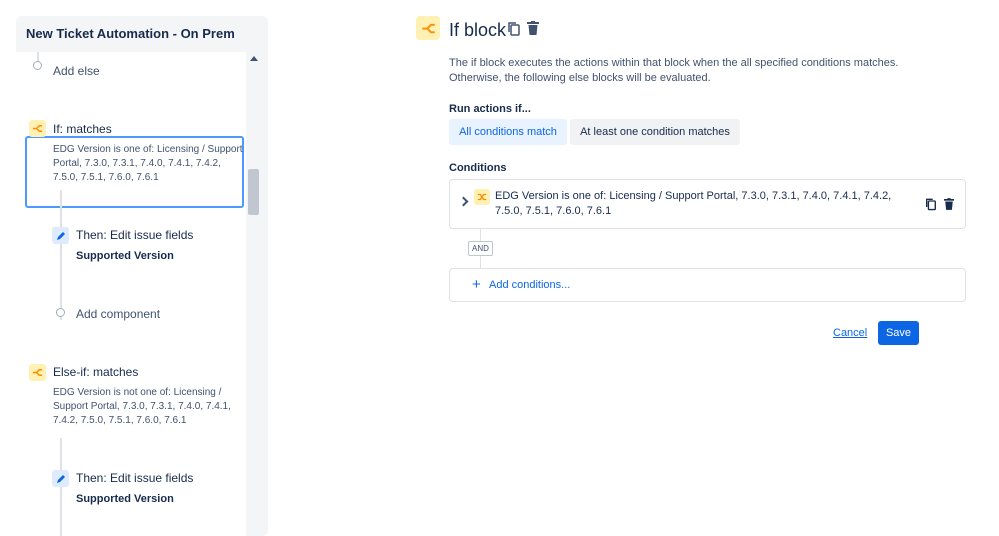 This screenshot has width=999, height=536. What do you see at coordinates (134, 235) in the screenshot?
I see `then-edit-title: Then: Edit issue fields` at bounding box center [134, 235].